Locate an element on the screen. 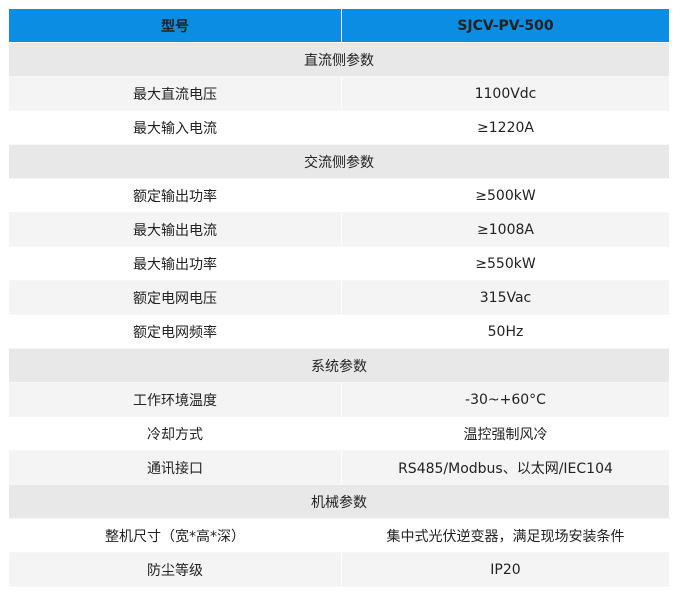  param-value: -30~+60°C is located at coordinates (505, 399).